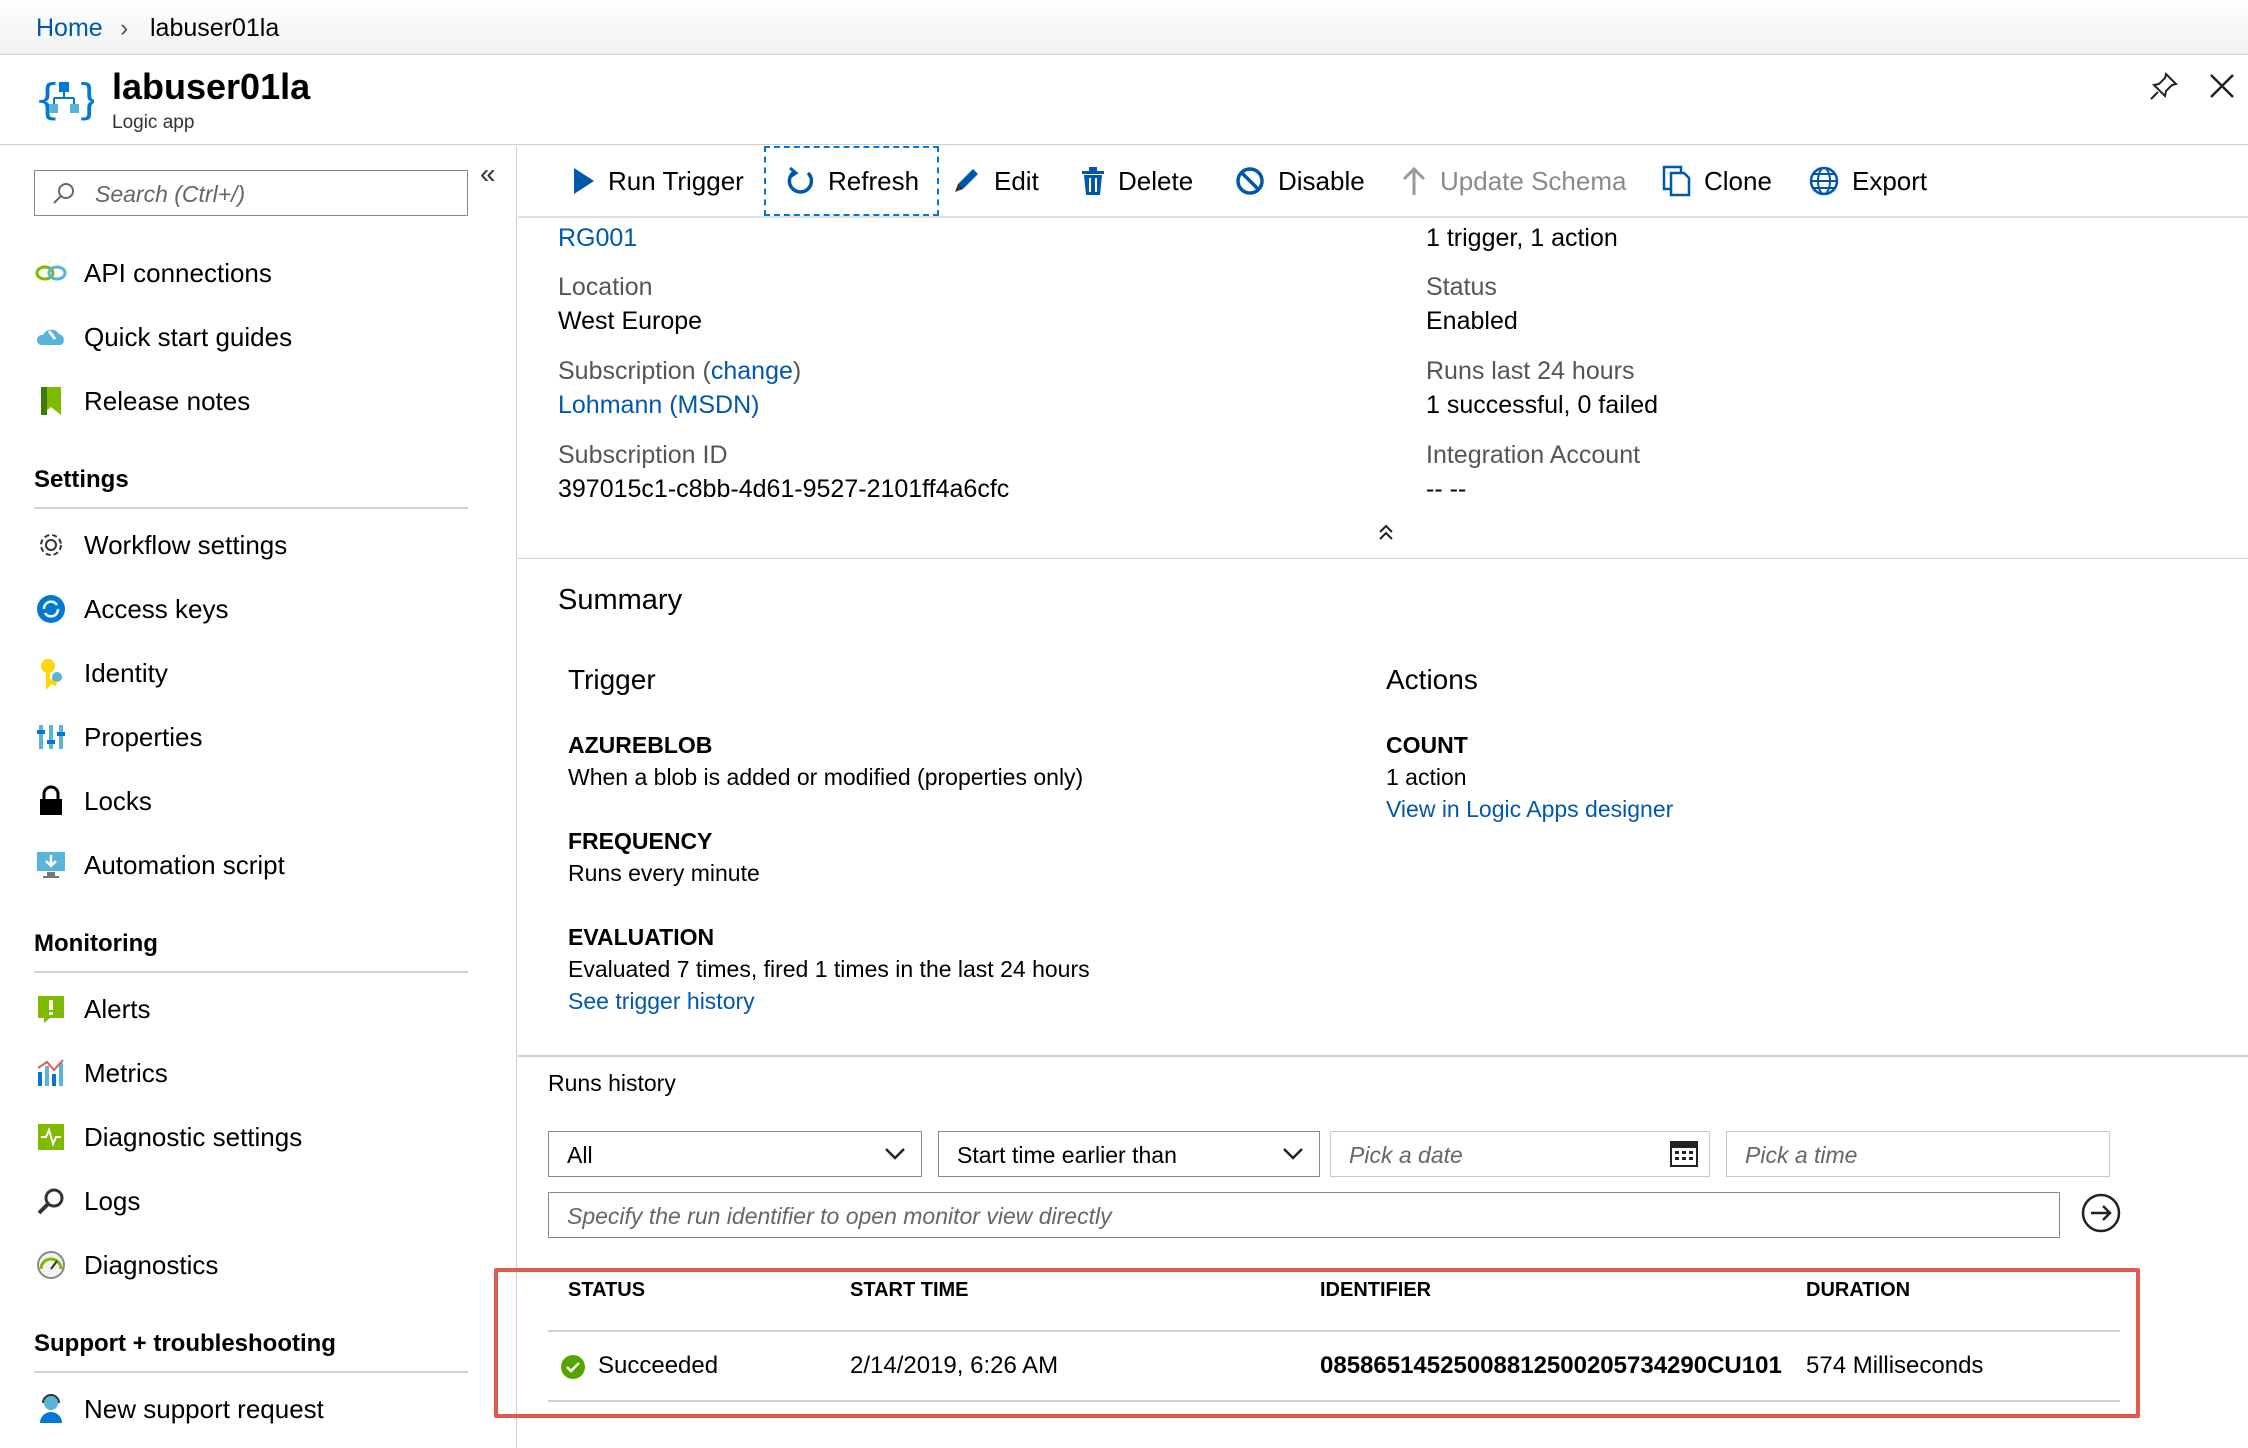 This screenshot has height=1448, width=2248. What do you see at coordinates (1890, 180) in the screenshot?
I see `export-label: Export` at bounding box center [1890, 180].